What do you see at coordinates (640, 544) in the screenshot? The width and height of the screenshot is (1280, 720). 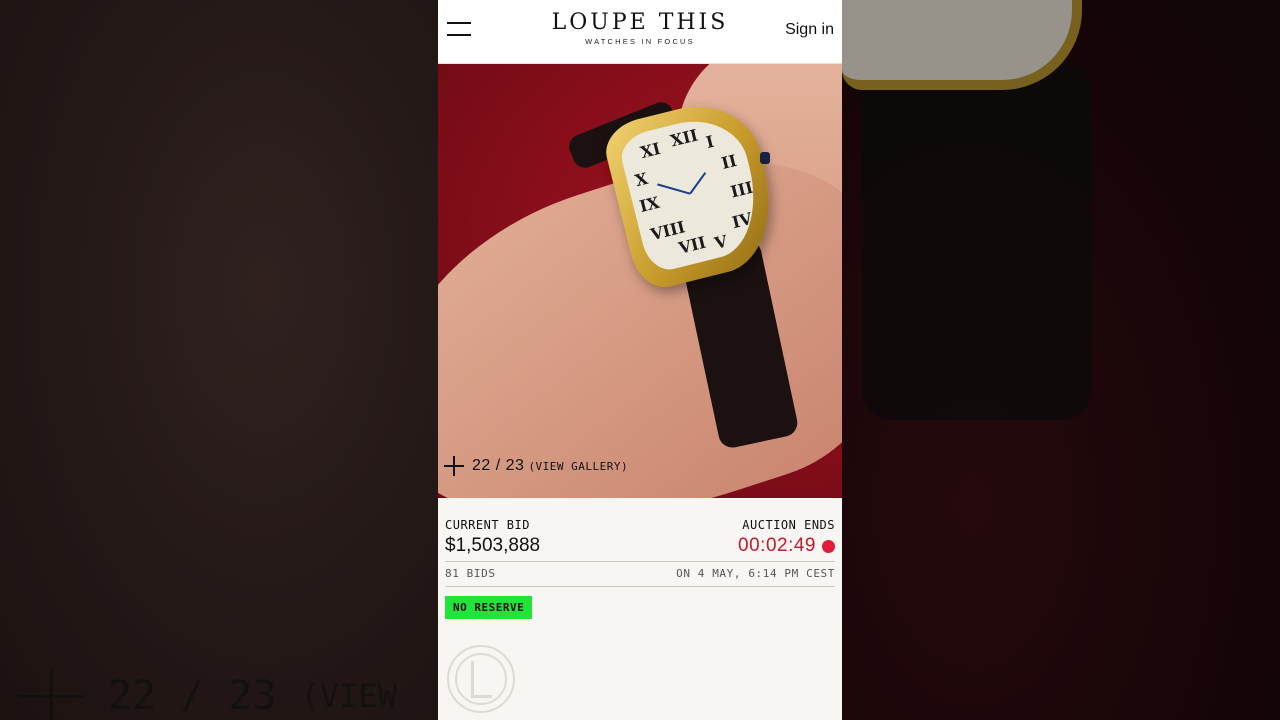 I see `auction-values-row: $1,503,888 00:02:49` at bounding box center [640, 544].